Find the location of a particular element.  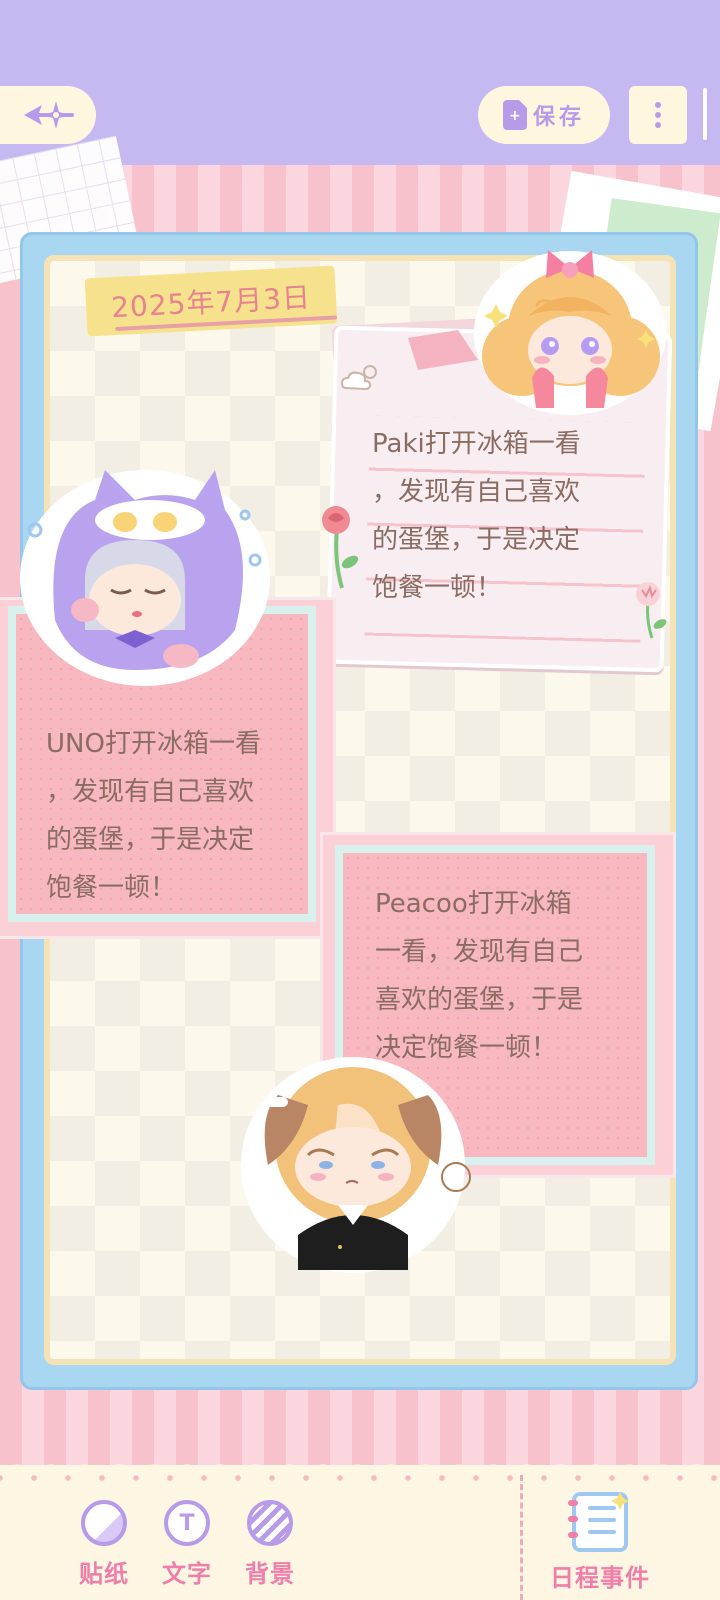

schedule-event-label: 日程事件 is located at coordinates (600, 1578).